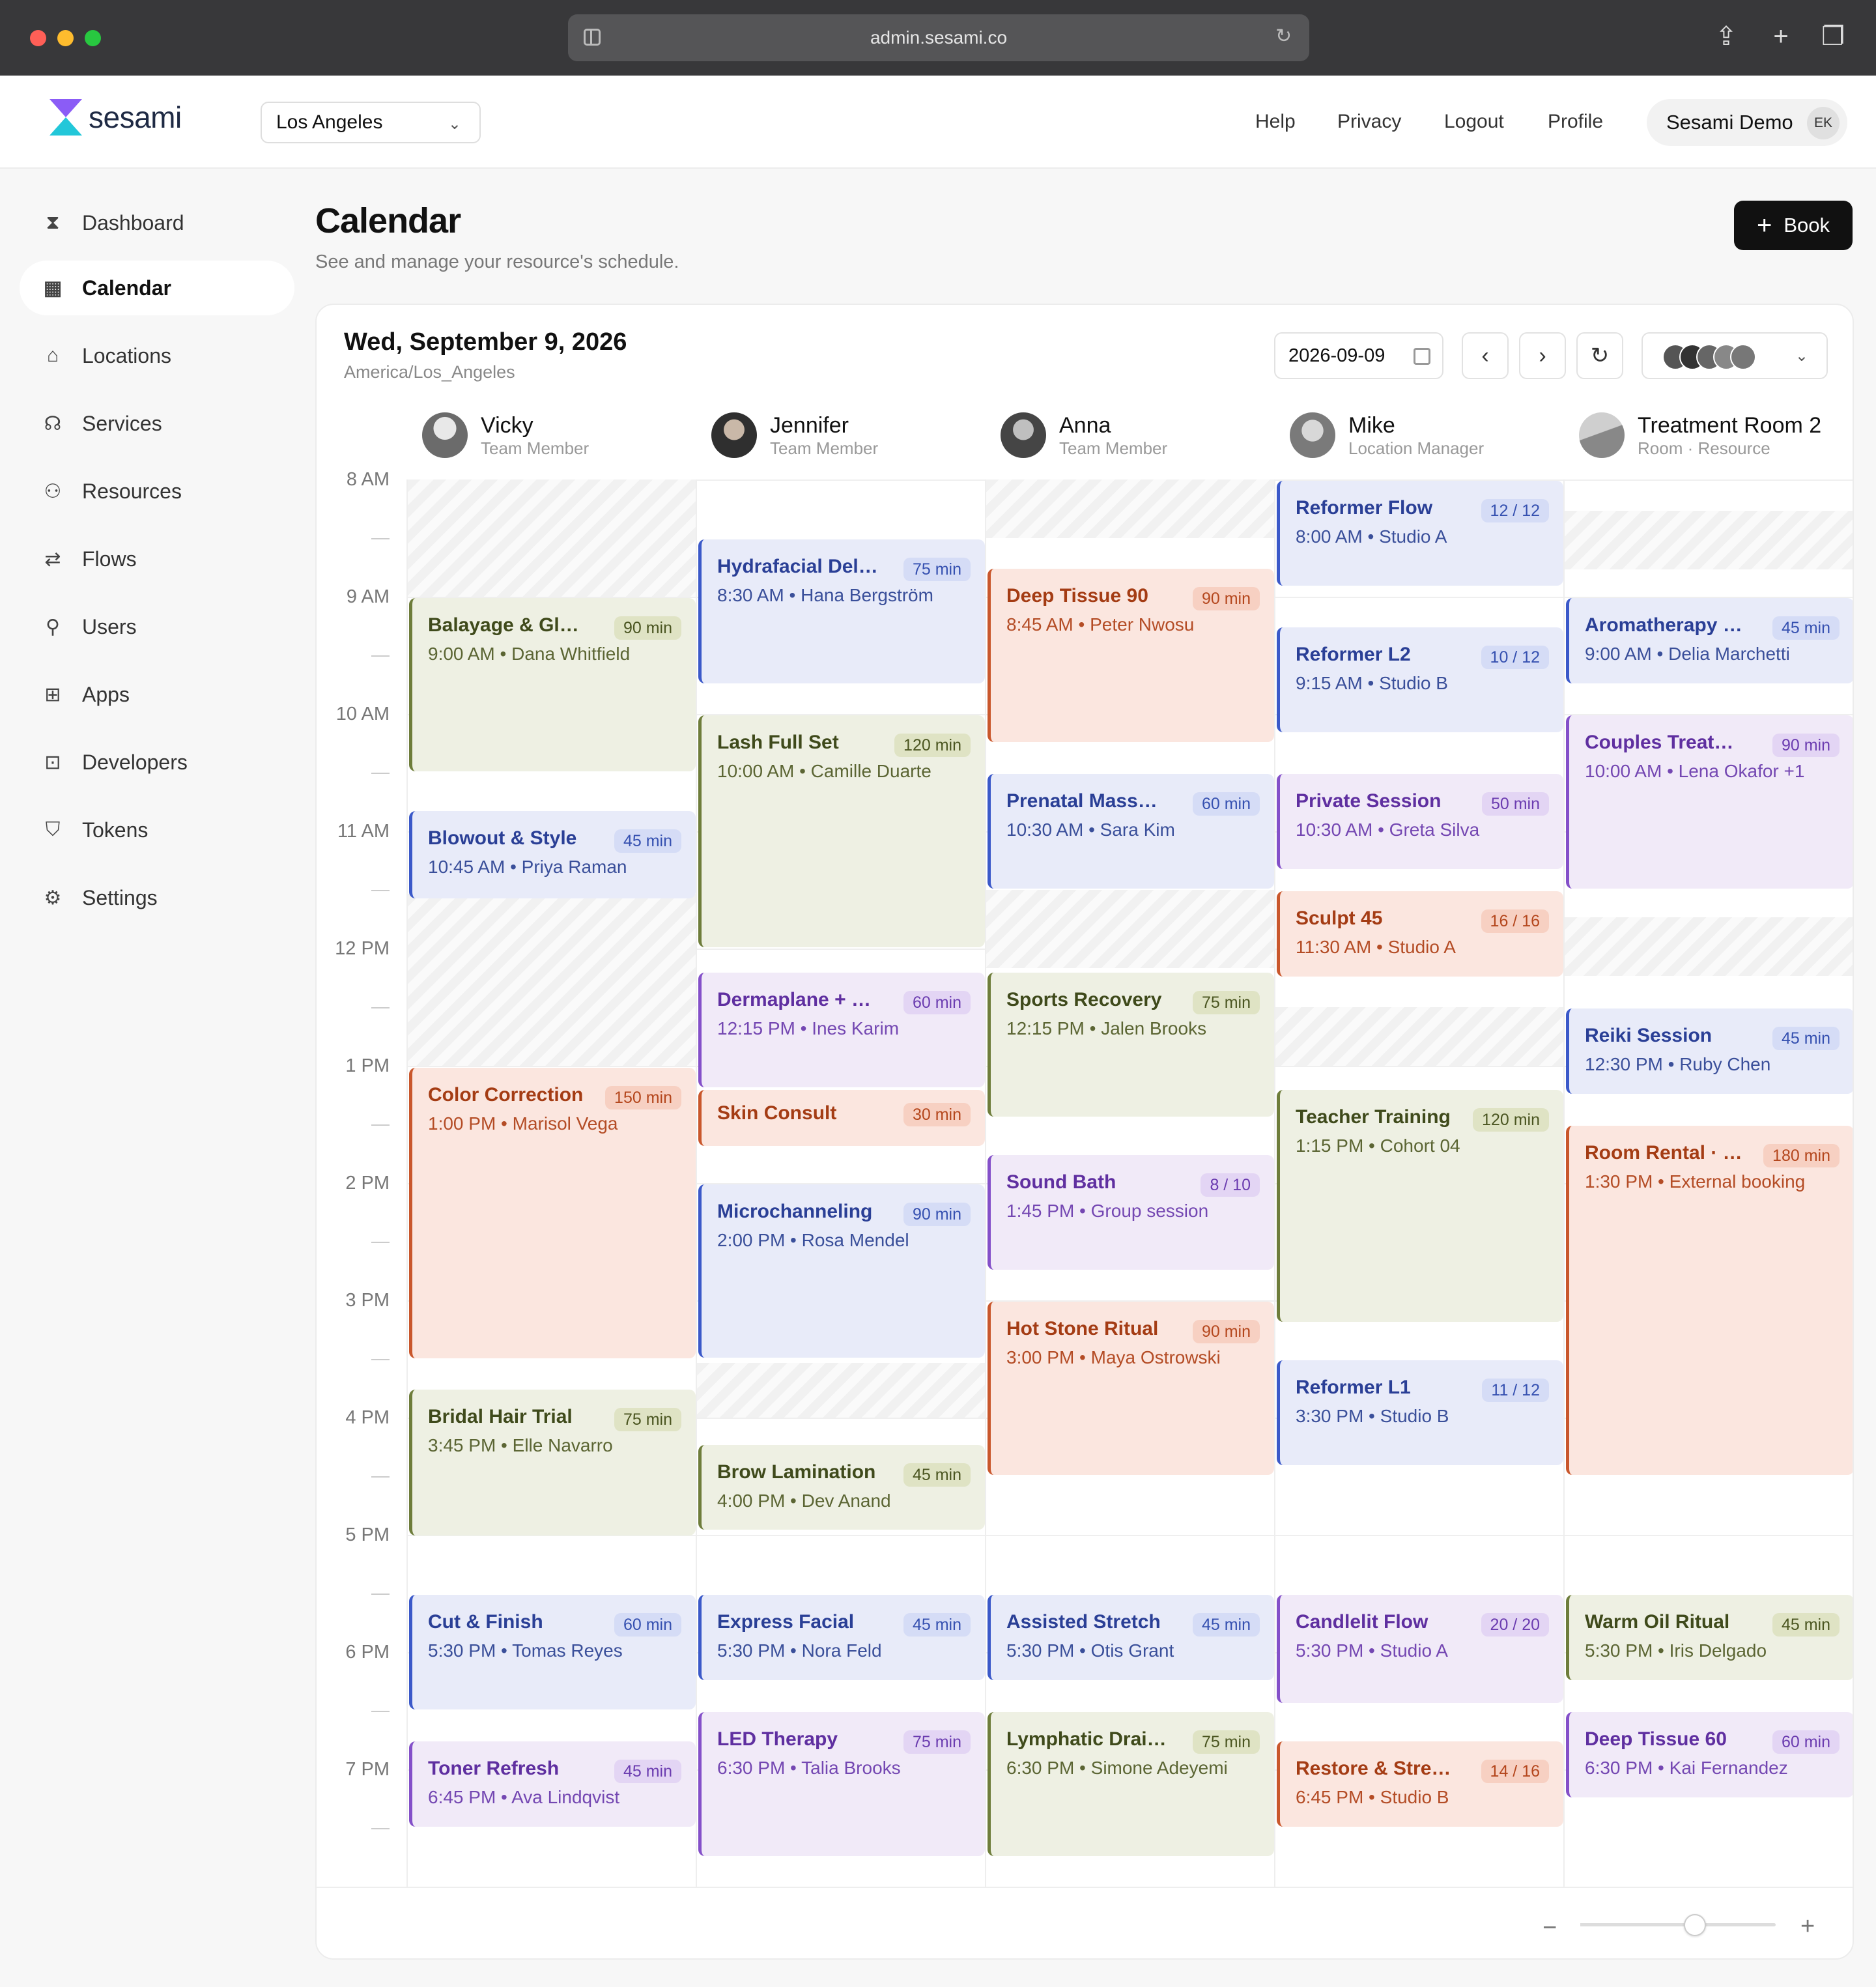 The width and height of the screenshot is (1876, 1987). What do you see at coordinates (825, 595) in the screenshot?
I see `event-details: 8:30 AM • Hana Bergström` at bounding box center [825, 595].